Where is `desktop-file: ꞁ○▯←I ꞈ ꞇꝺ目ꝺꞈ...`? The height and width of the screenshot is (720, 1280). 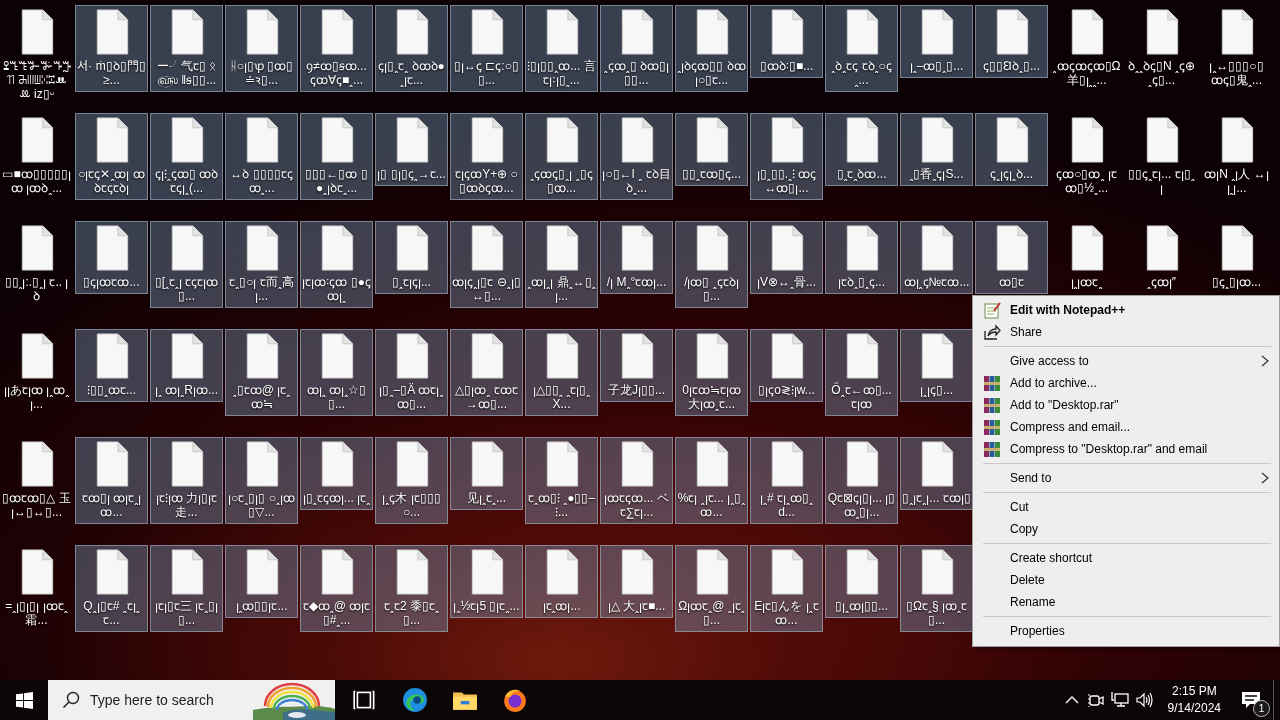 desktop-file: ꞁ○▯←I ꞈ ꞇꝺ目ꝺꞈ... is located at coordinates (636, 156).